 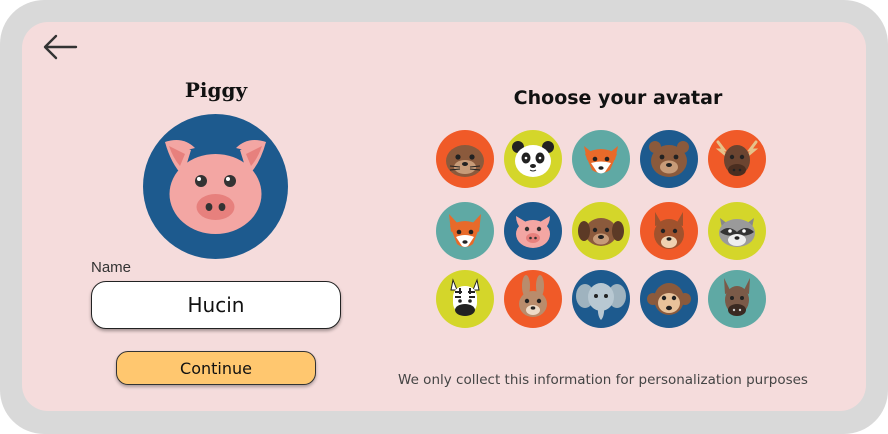 I want to click on continue-button: Continue, so click(x=216, y=368).